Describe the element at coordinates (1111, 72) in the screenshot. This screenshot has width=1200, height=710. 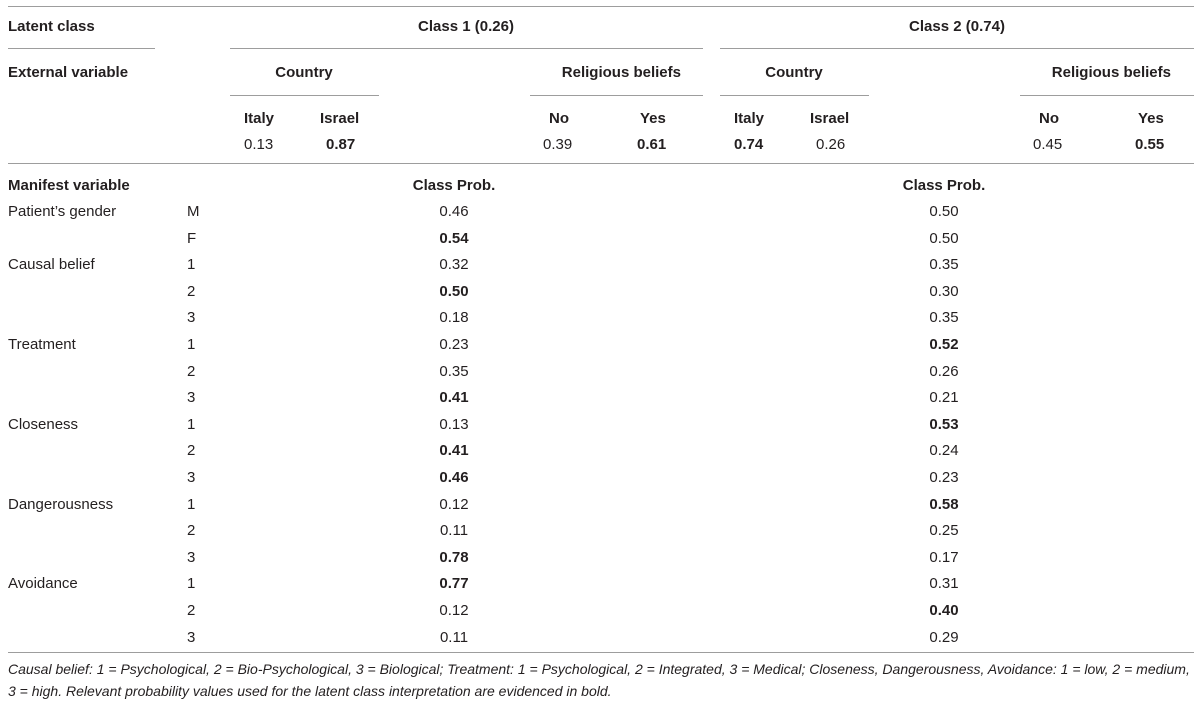
I see `religious-label-c2: Religious beliefs` at that location.